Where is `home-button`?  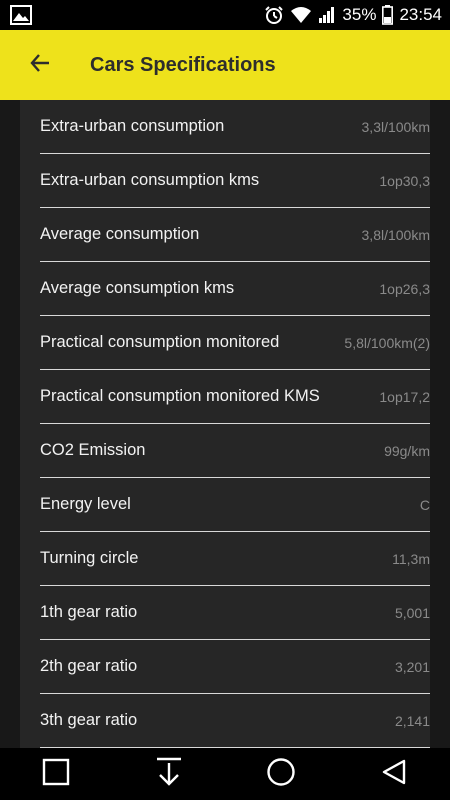
home-button is located at coordinates (281, 774).